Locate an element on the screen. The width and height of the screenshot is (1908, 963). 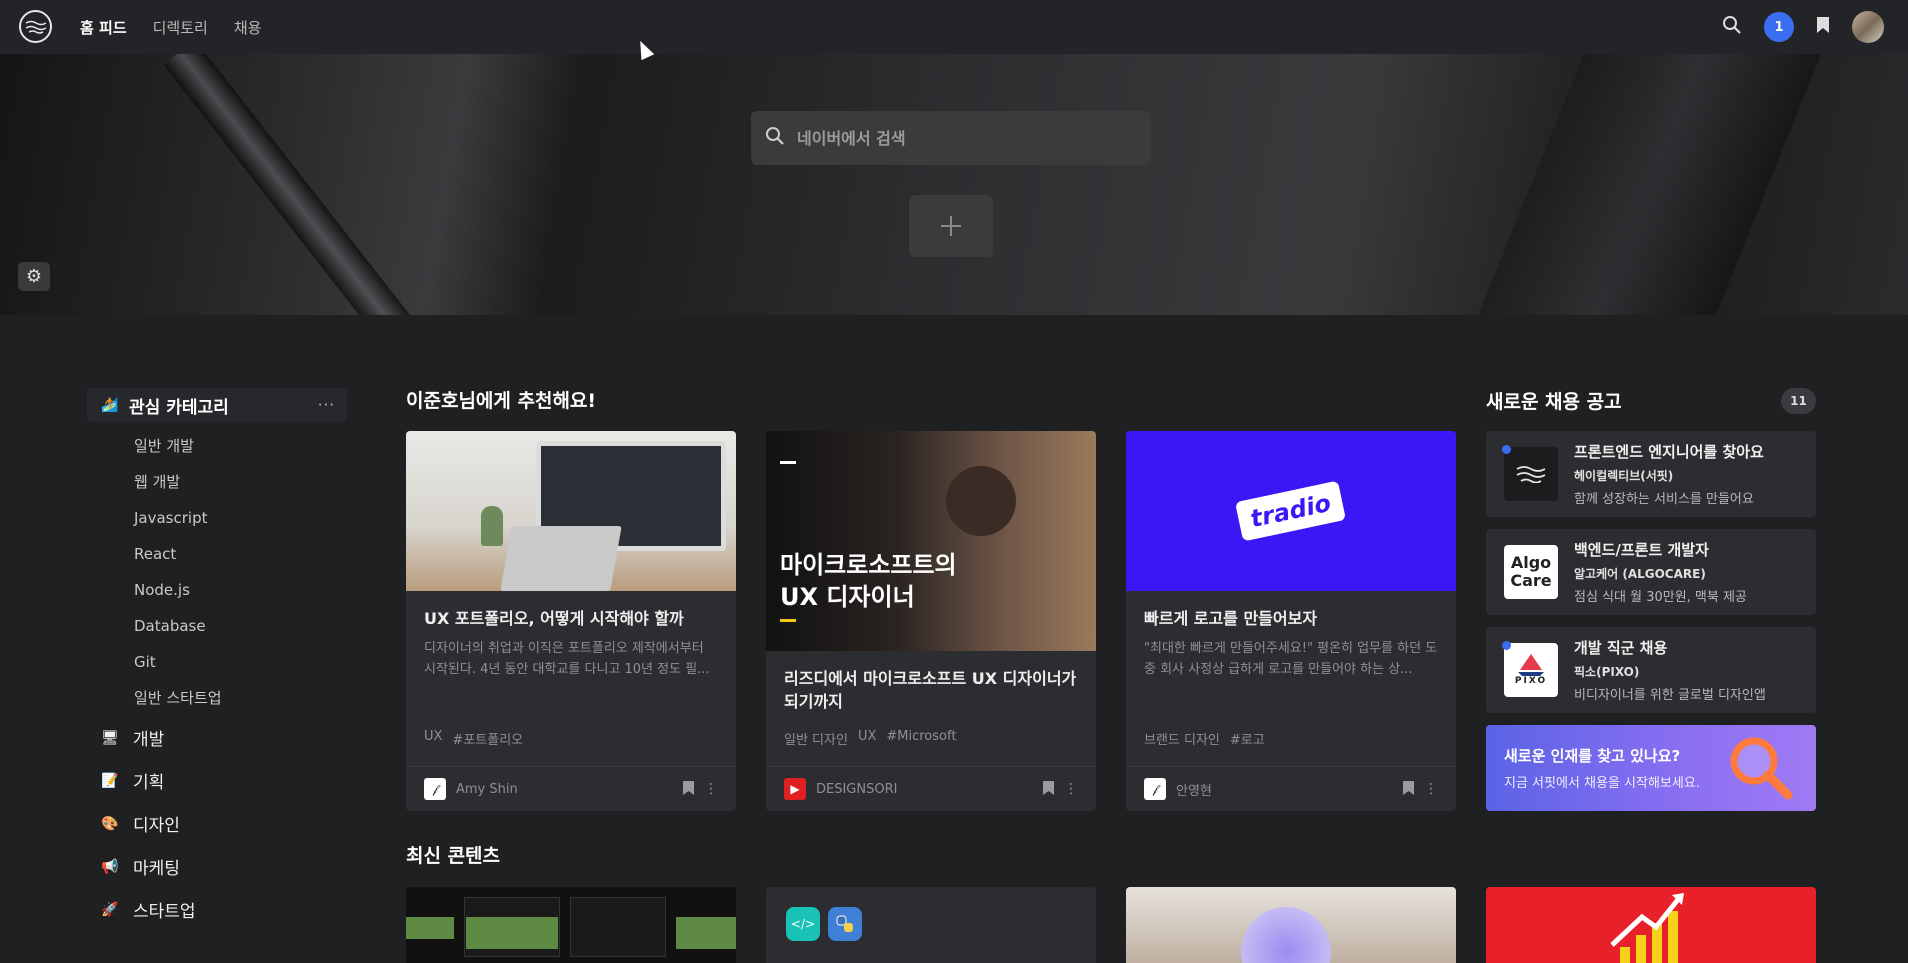
card-source: 안영현 is located at coordinates (1194, 789).